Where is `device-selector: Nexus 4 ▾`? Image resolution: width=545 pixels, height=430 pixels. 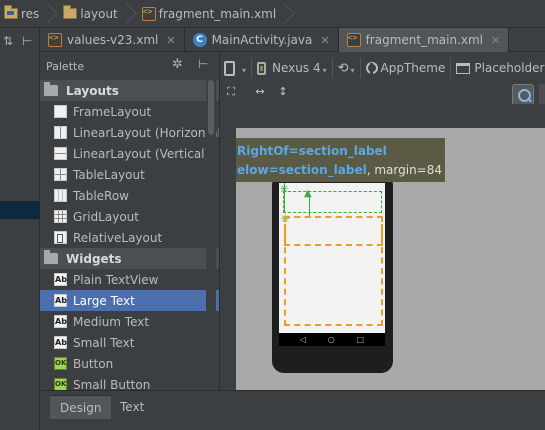 device-selector: Nexus 4 ▾ is located at coordinates (292, 68).